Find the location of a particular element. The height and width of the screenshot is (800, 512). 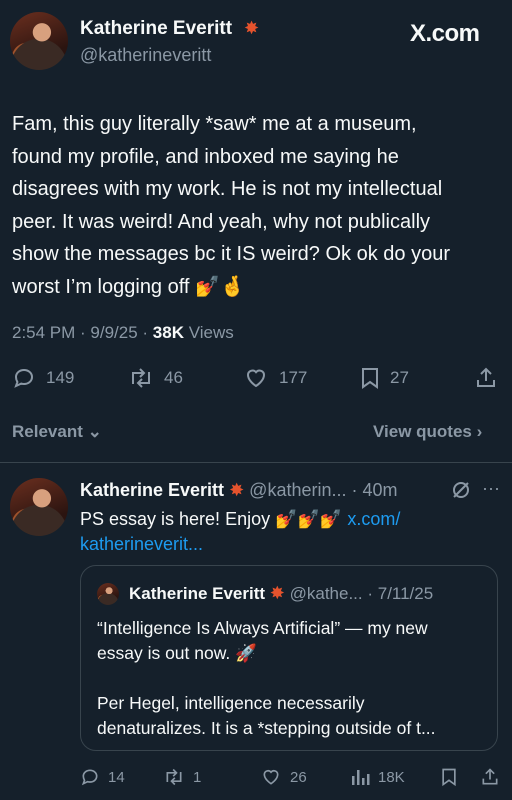

reply-link: x.com/ is located at coordinates (373, 519).